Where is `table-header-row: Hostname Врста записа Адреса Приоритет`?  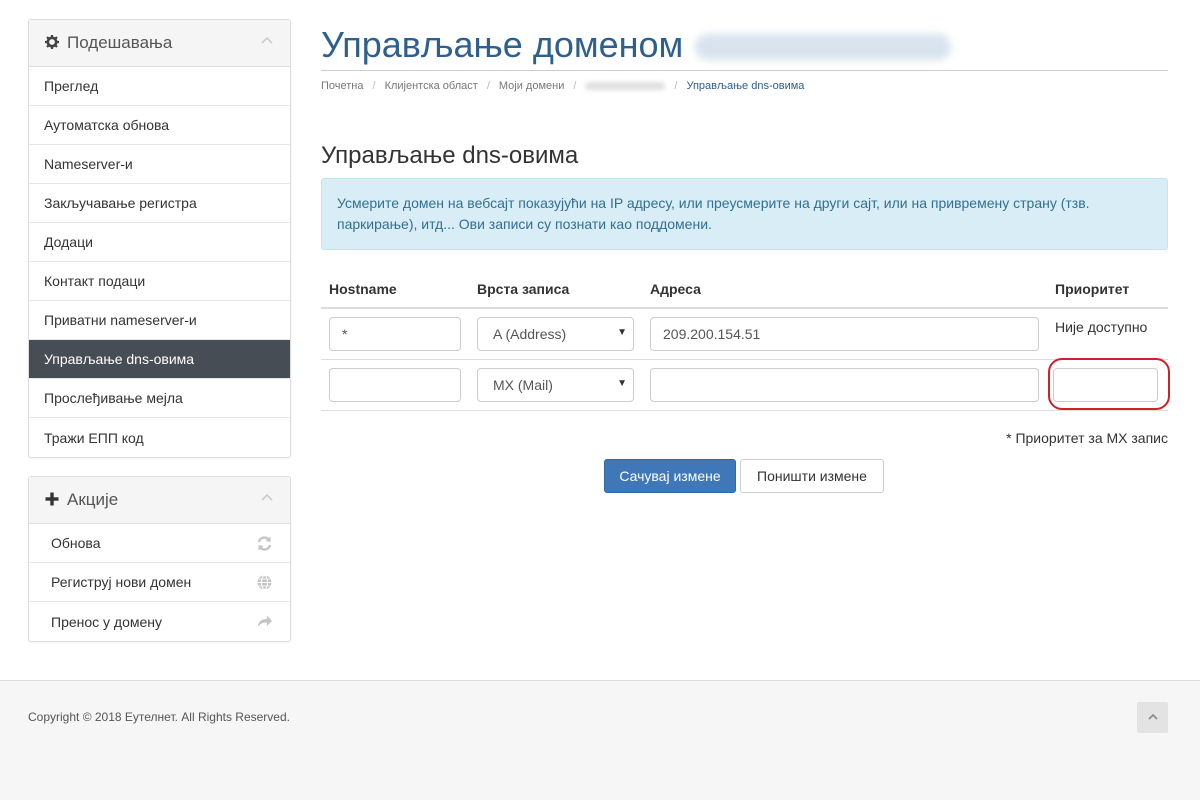 table-header-row: Hostname Врста записа Адреса Приоритет is located at coordinates (744, 288).